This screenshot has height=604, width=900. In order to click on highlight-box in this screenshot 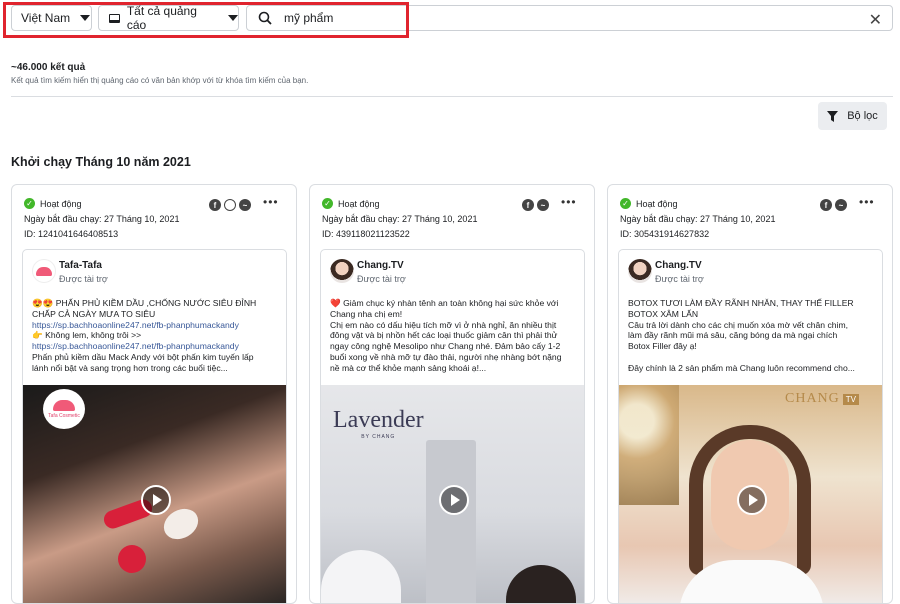, I will do `click(206, 20)`.